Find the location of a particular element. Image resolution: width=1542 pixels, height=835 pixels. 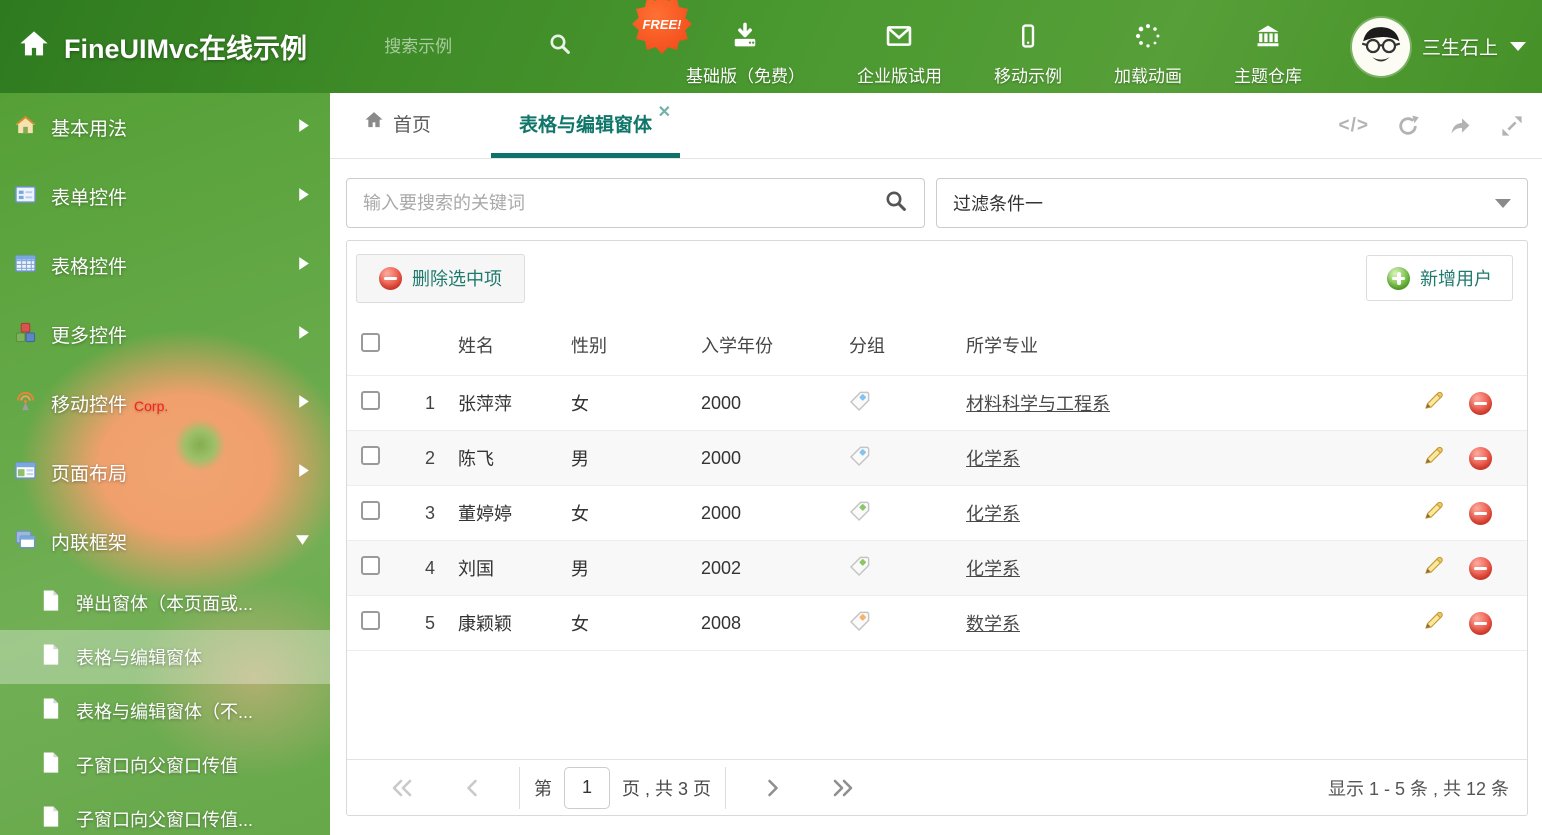

filter-dropdown: 过滤条件一 is located at coordinates (1232, 203).